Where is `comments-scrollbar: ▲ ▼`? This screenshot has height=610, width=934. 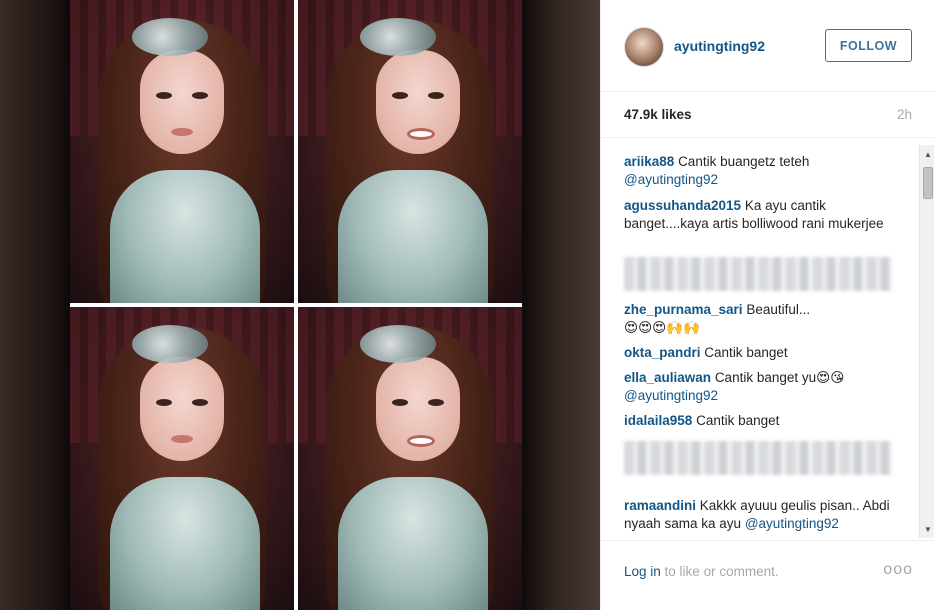 comments-scrollbar: ▲ ▼ is located at coordinates (926, 341).